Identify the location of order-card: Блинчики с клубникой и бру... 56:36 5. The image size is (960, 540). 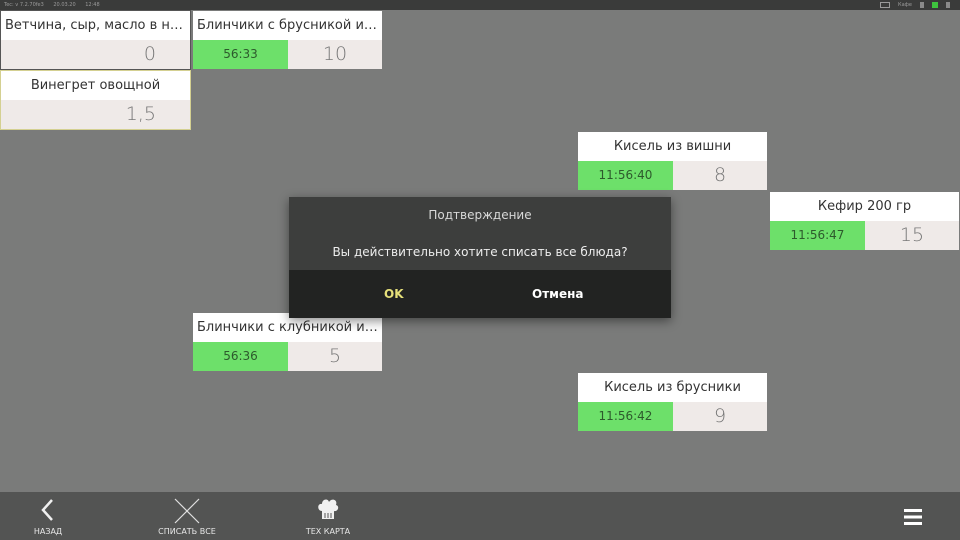
(287, 342).